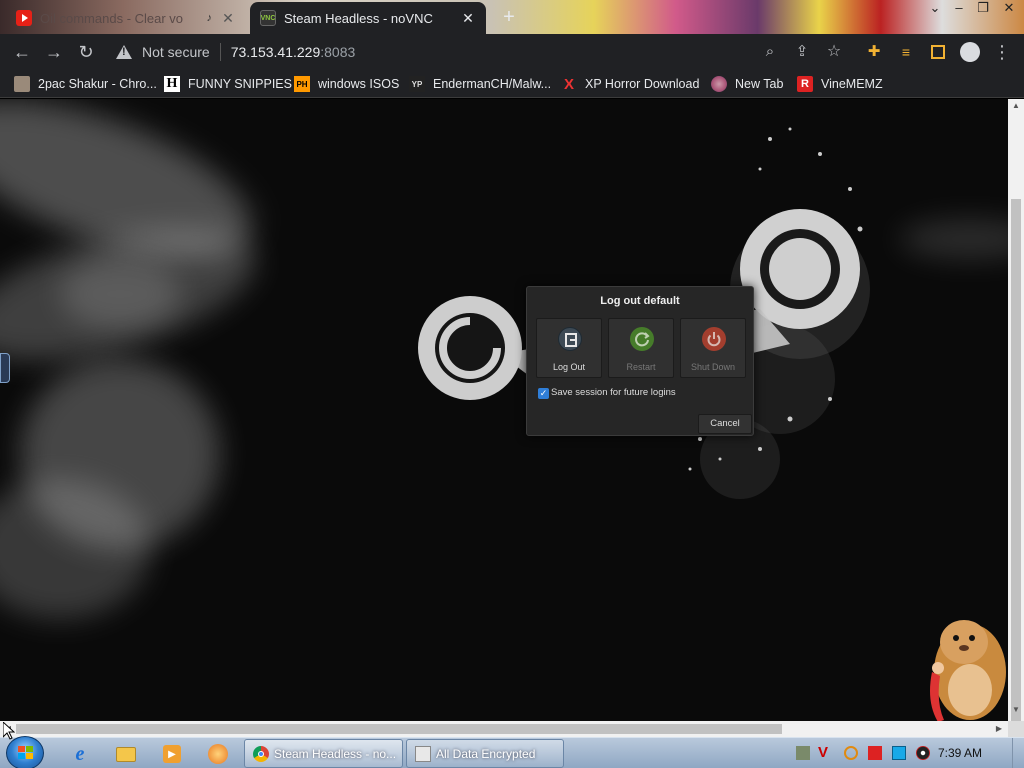 The image size is (1024, 768). Describe the element at coordinates (346, 84) in the screenshot. I see `bookmark-windows-isos: PH windows ISOS` at that location.